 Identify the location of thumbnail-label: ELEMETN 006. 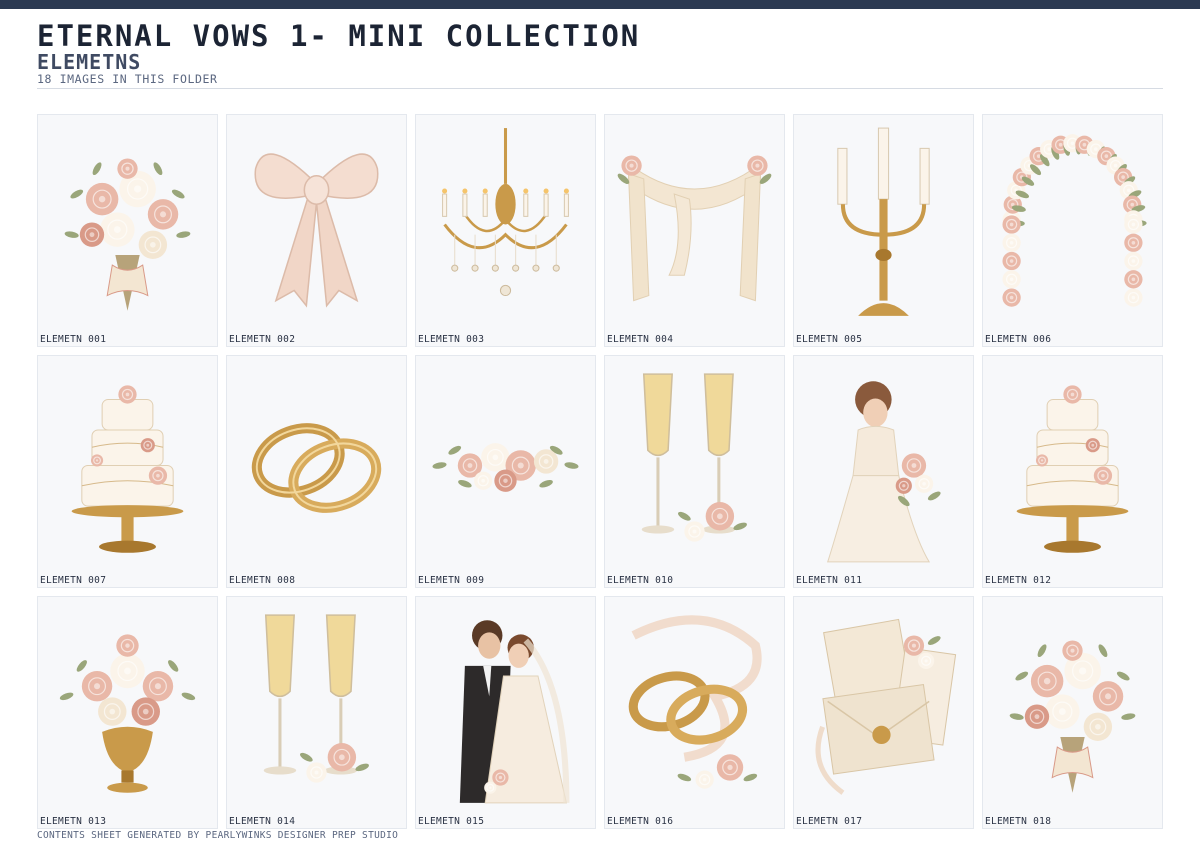
(1018, 339).